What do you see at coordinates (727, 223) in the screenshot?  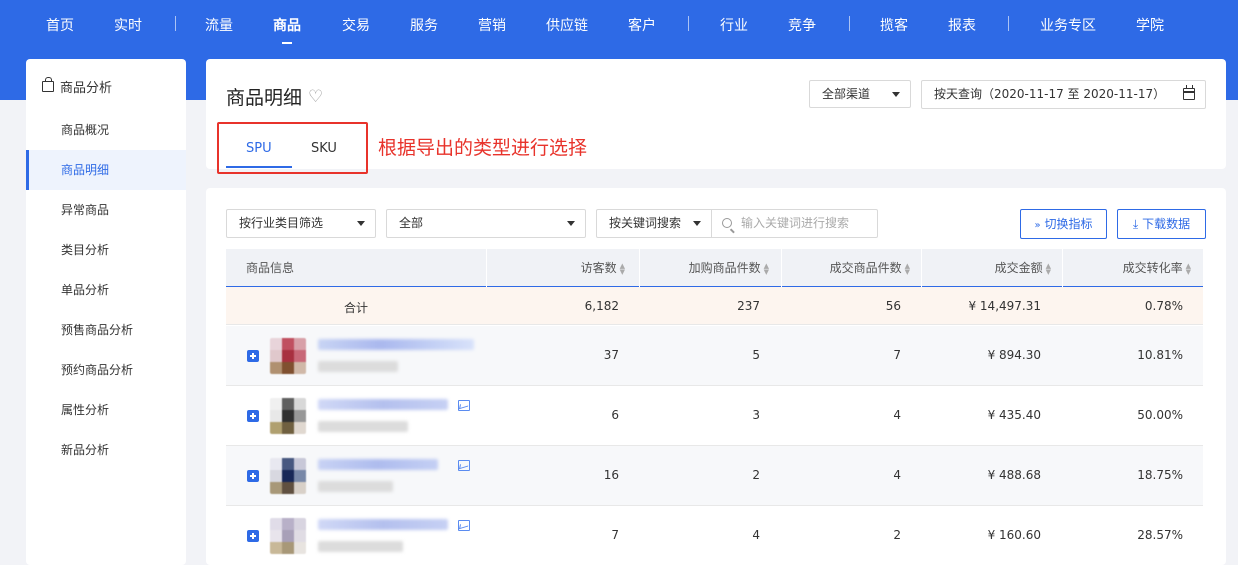 I see `search-icon` at bounding box center [727, 223].